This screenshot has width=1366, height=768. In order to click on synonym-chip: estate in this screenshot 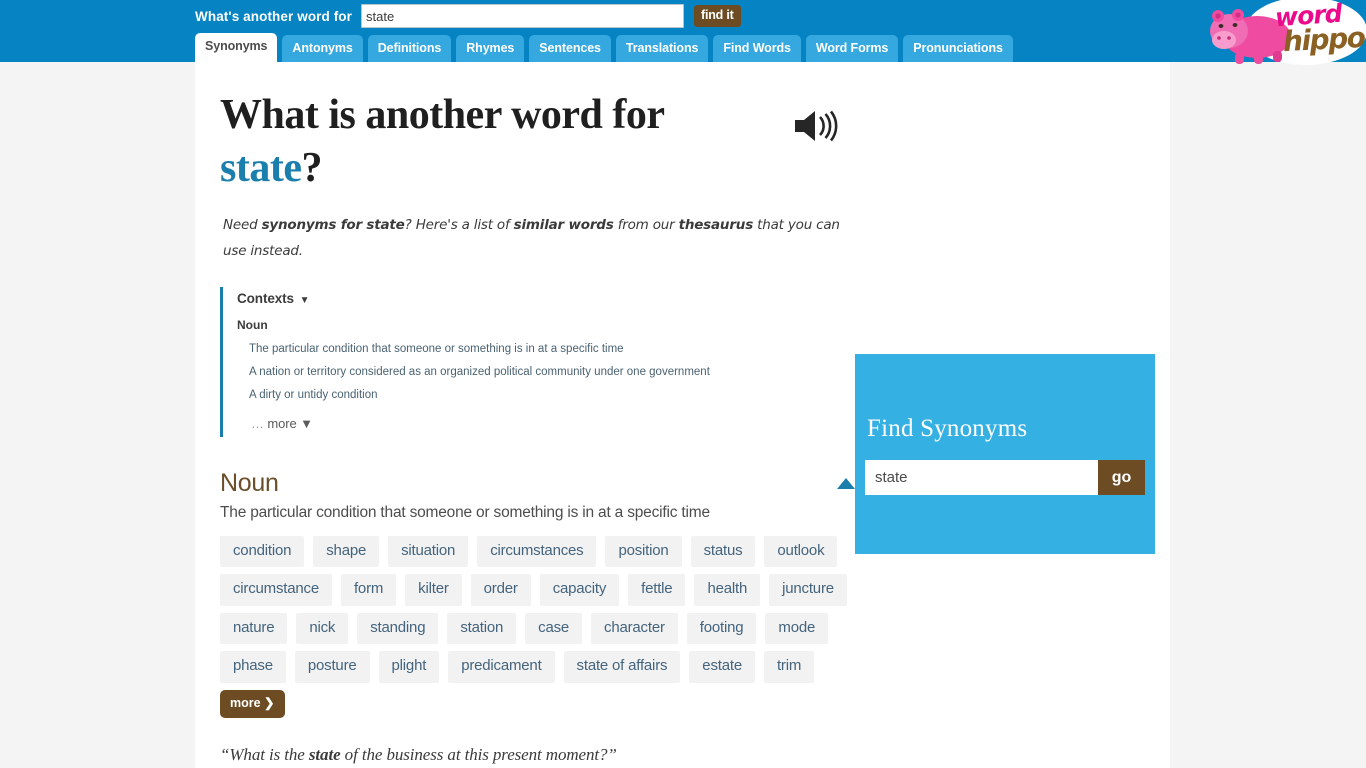, I will do `click(722, 667)`.